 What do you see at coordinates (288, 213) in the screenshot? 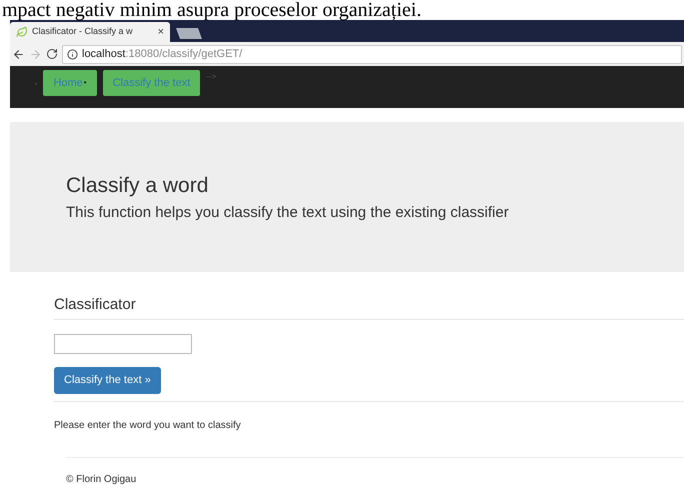
I see `page-subtitle: This function helps you classify the text using the existing classifier` at bounding box center [288, 213].